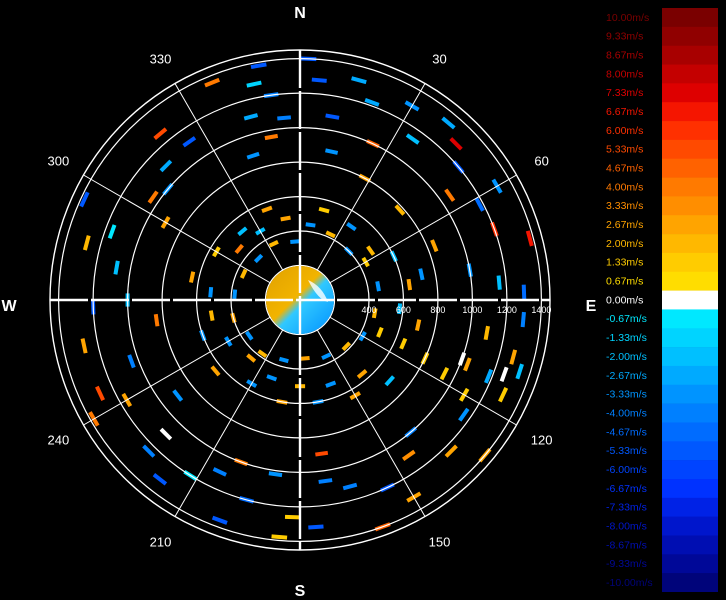  What do you see at coordinates (59, 161) in the screenshot?
I see `azimuth-label: 300` at bounding box center [59, 161].